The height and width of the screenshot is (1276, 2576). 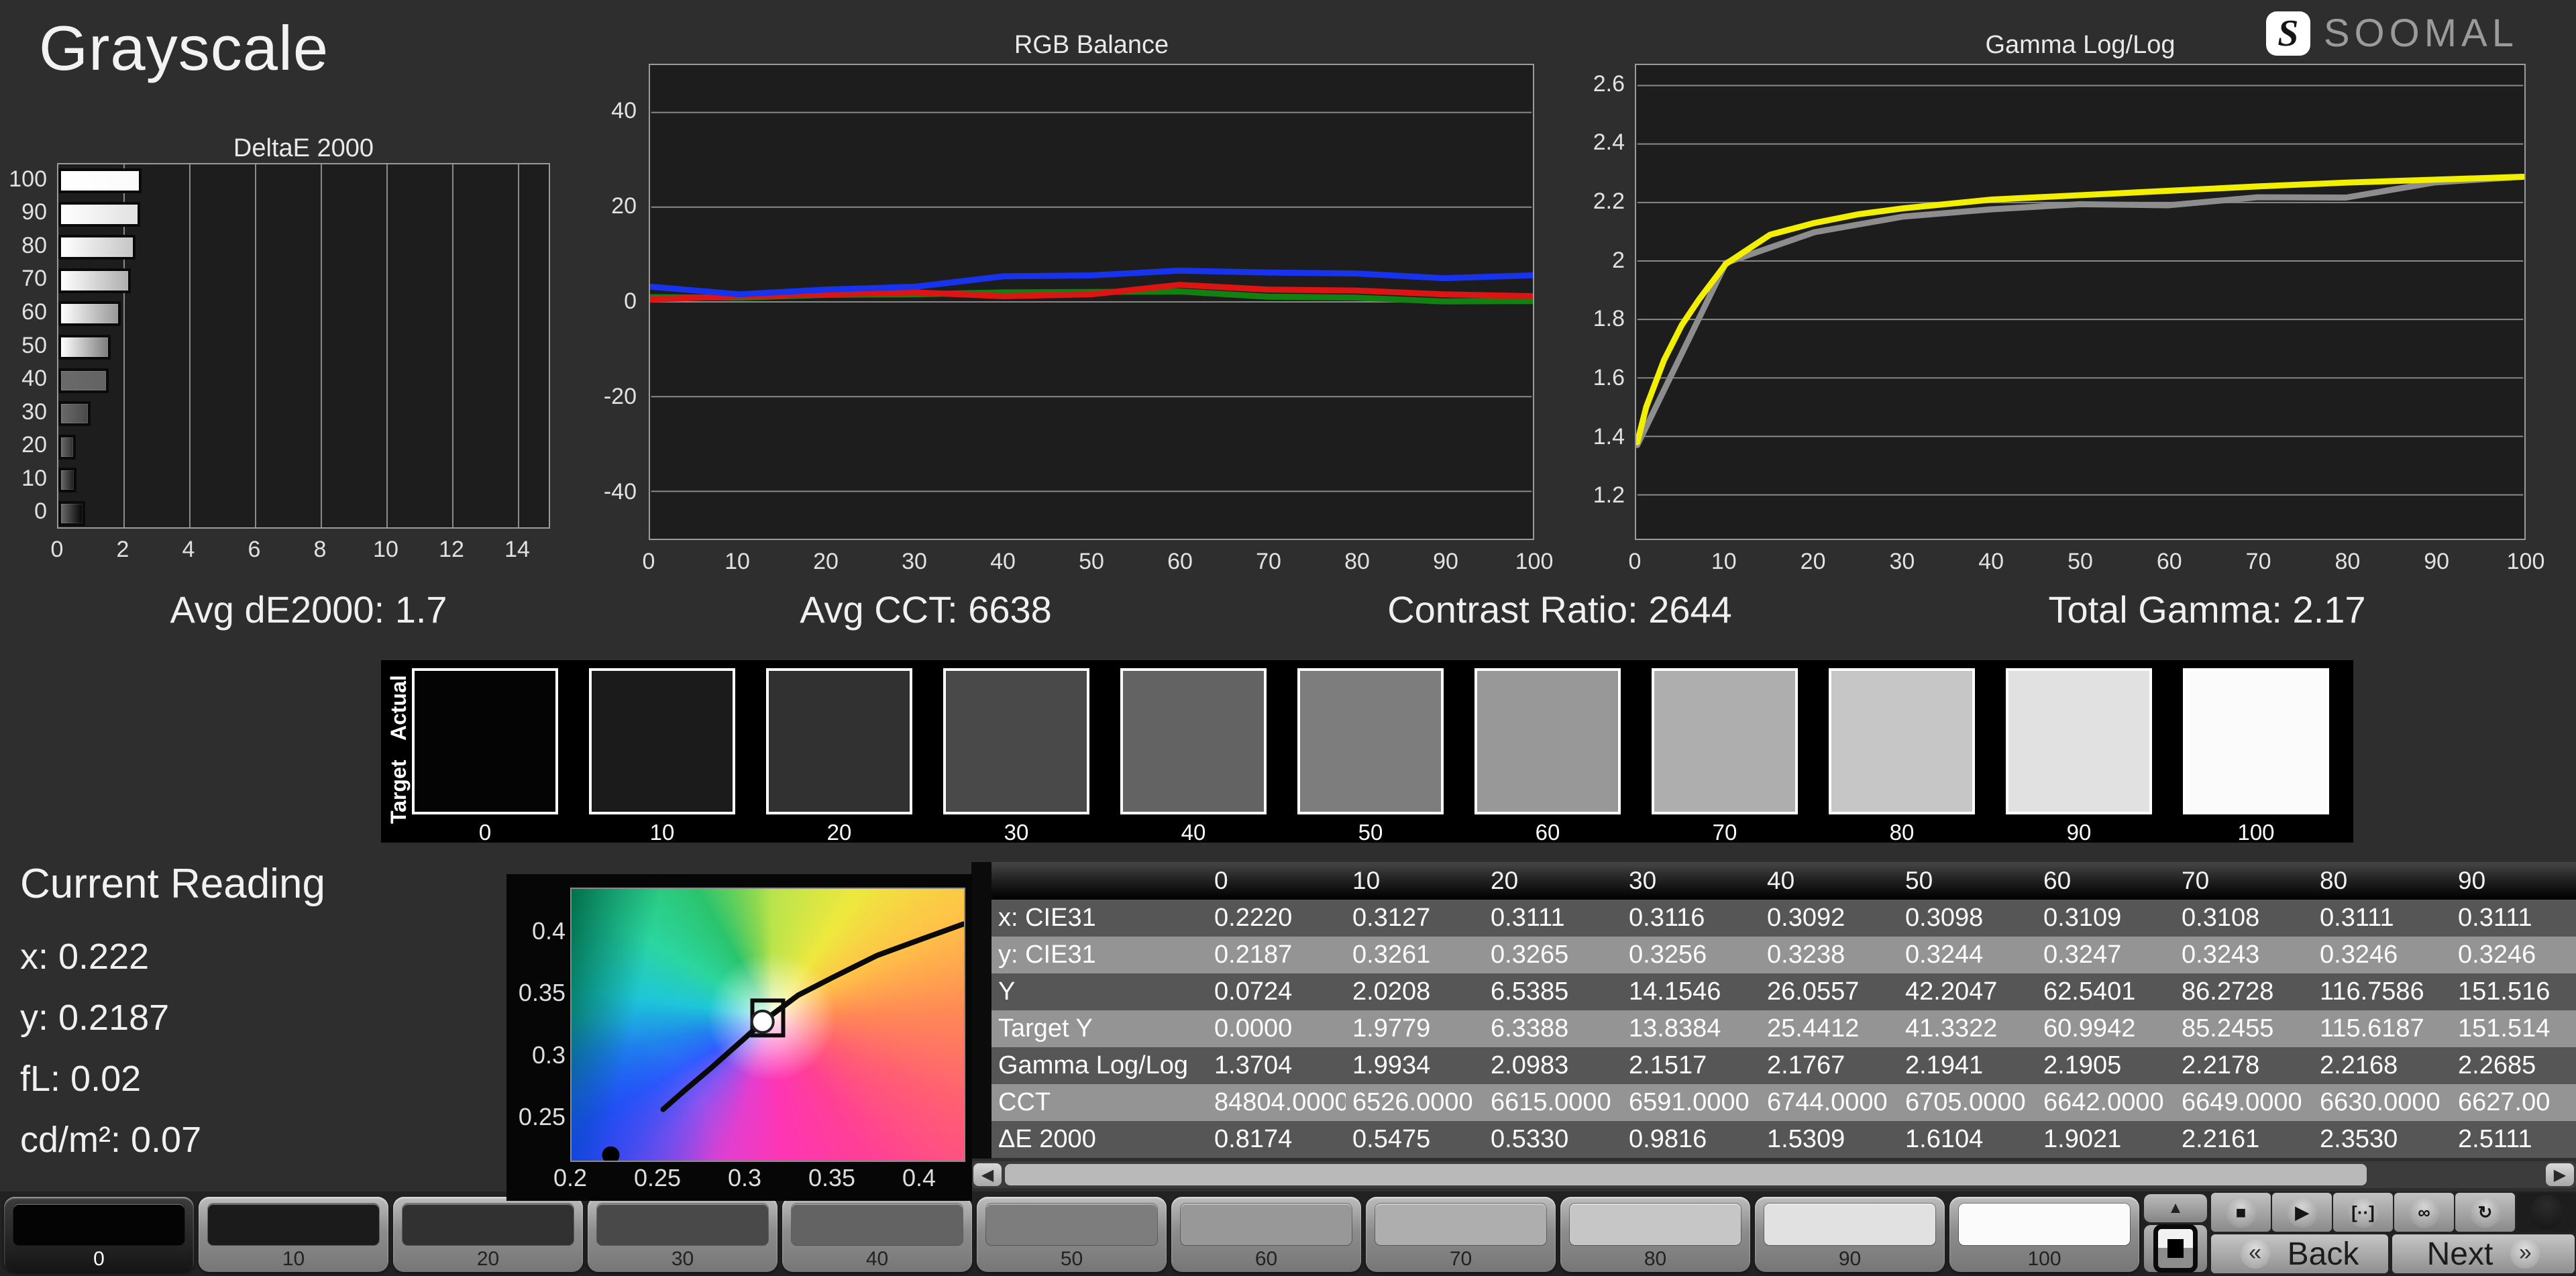 What do you see at coordinates (1686, 1174) in the screenshot?
I see `scrollbar-thumb` at bounding box center [1686, 1174].